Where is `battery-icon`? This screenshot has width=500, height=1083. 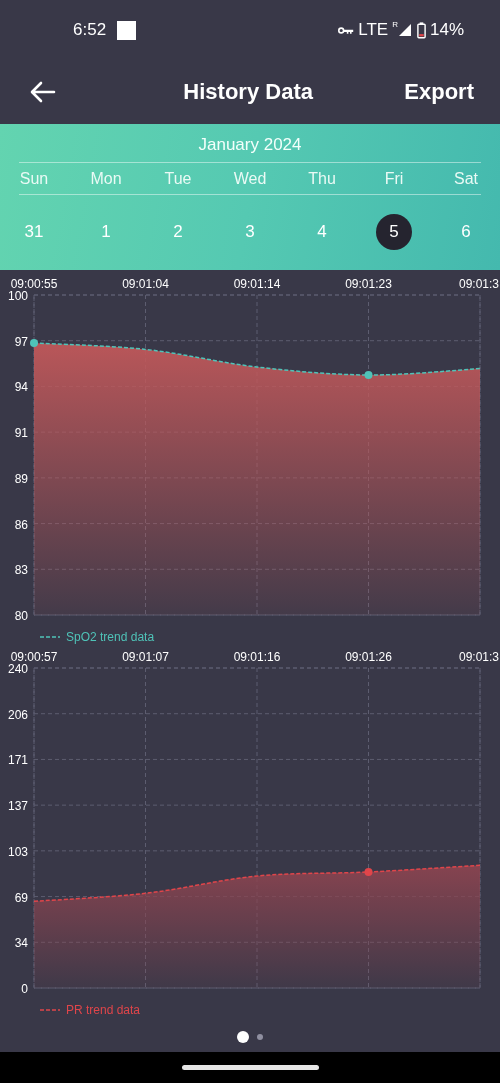 battery-icon is located at coordinates (421, 30).